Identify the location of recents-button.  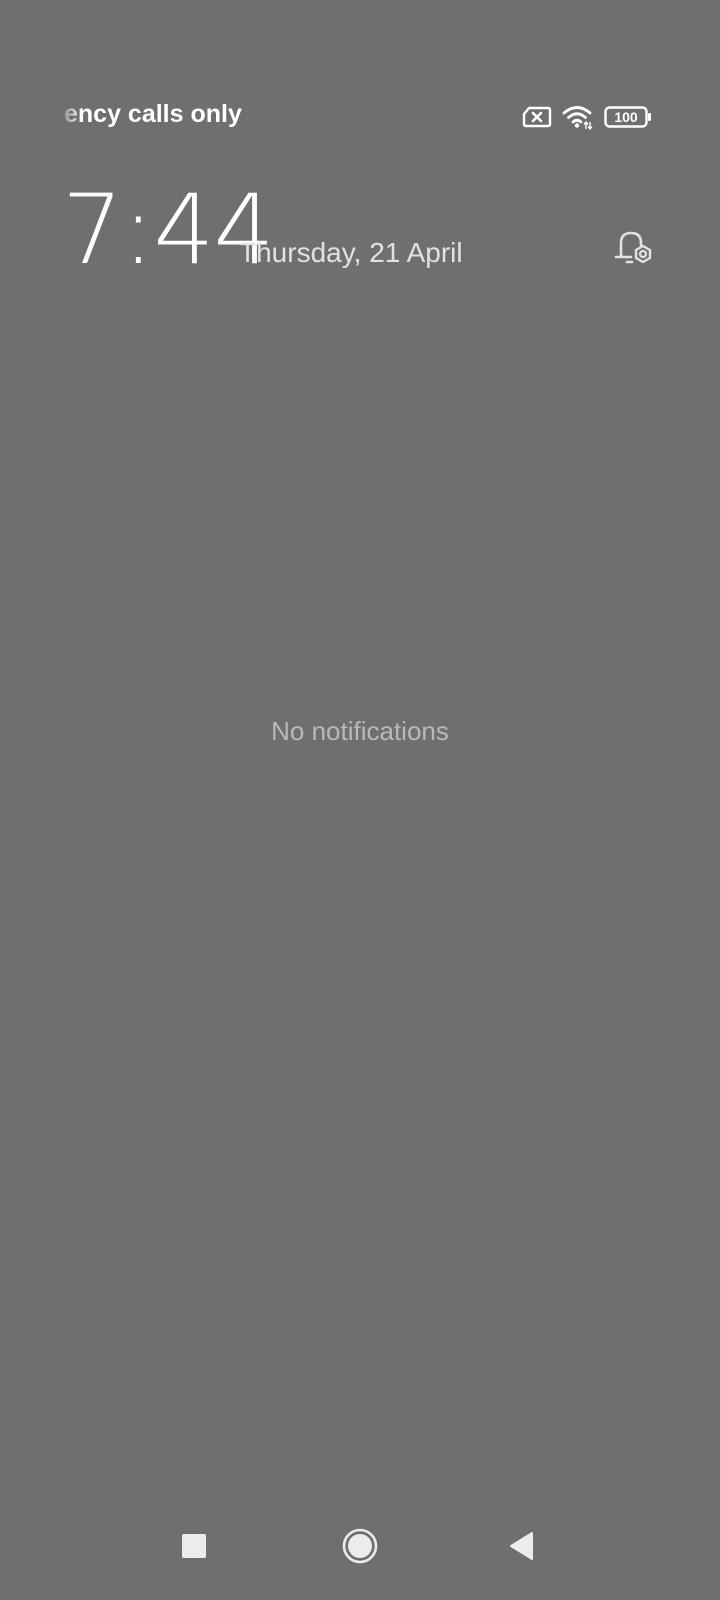
(194, 1548).